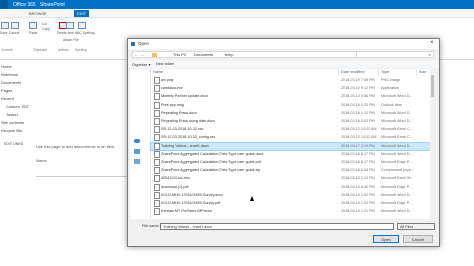 This screenshot has width=474, height=266. Describe the element at coordinates (358, 104) in the screenshot. I see `file-date: 2018-03-15 1:33 PM` at that location.